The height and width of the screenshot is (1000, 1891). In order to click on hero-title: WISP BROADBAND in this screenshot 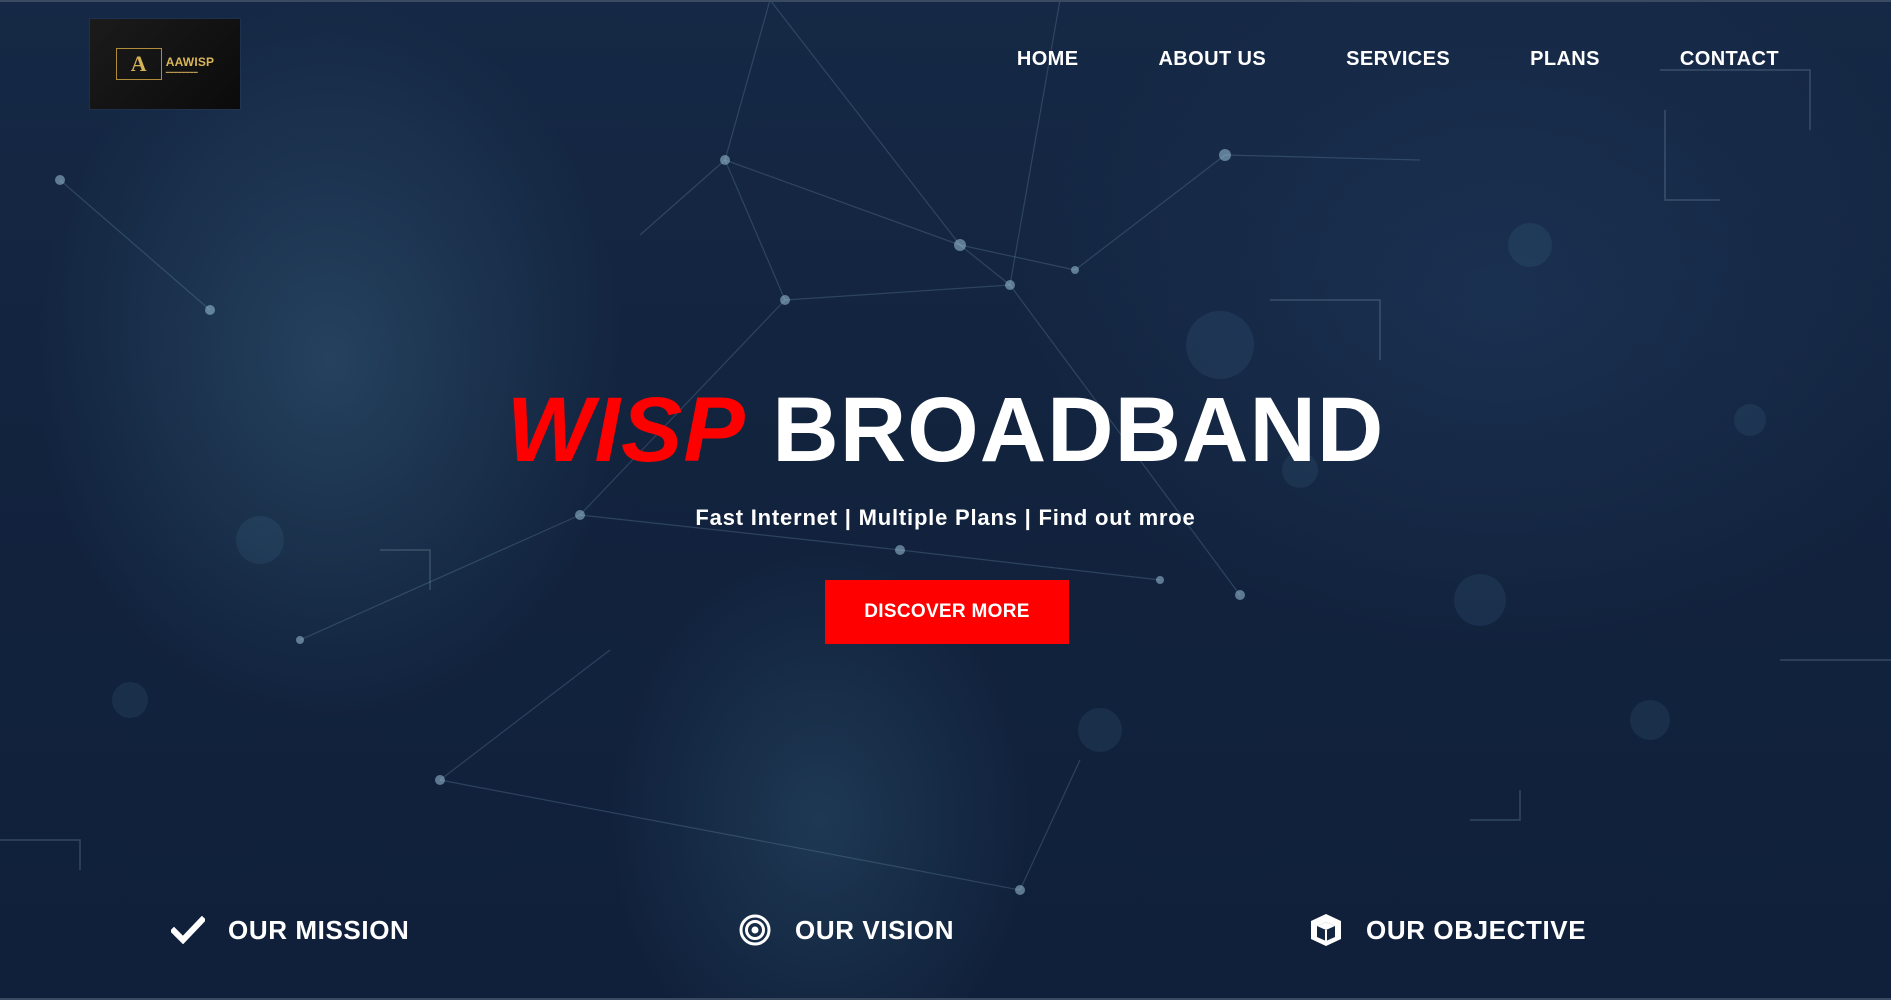, I will do `click(945, 430)`.